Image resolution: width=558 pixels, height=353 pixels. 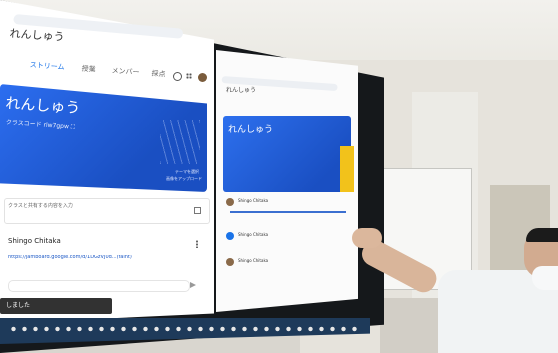 What do you see at coordinates (287, 265) in the screenshot?
I see `right-post-3: Shingo Chitaka` at bounding box center [287, 265].